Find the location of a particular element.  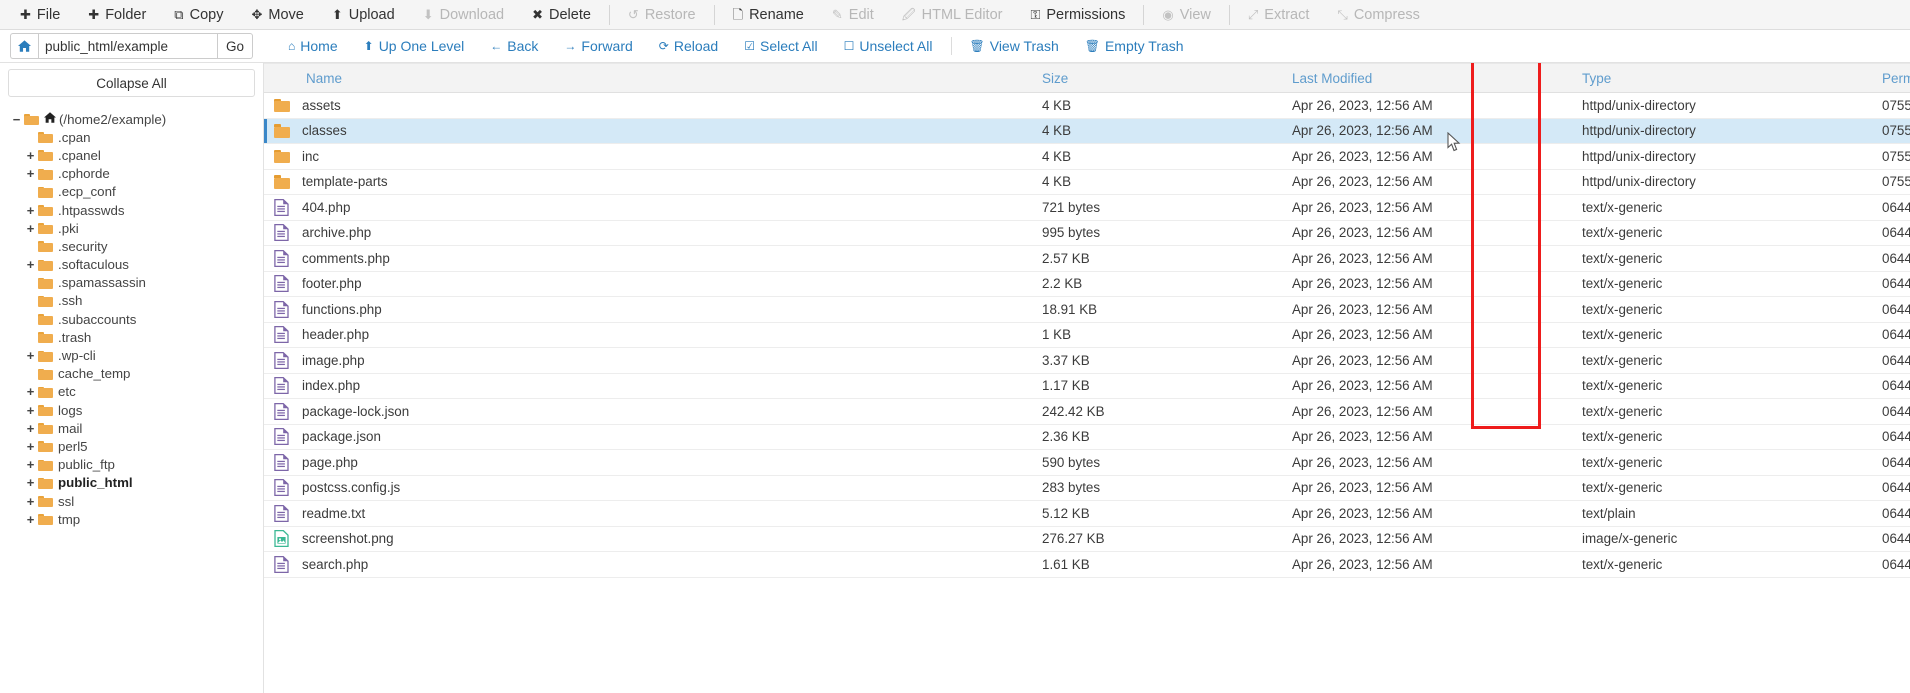

toolbar-button-delete: ✖ Delete is located at coordinates (561, 15).